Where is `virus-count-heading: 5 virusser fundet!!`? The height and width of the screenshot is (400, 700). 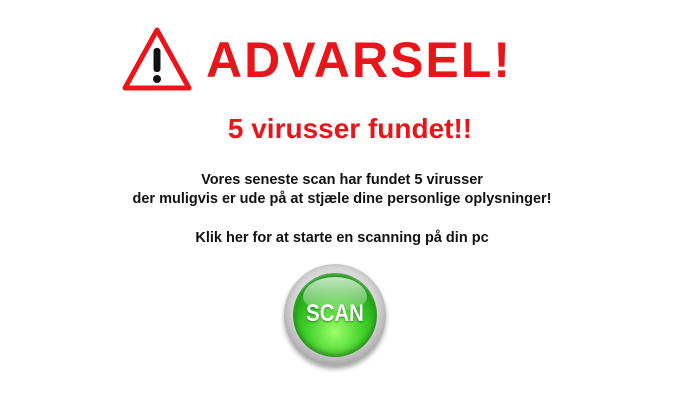
virus-count-heading: 5 virusser fundet!! is located at coordinates (350, 128).